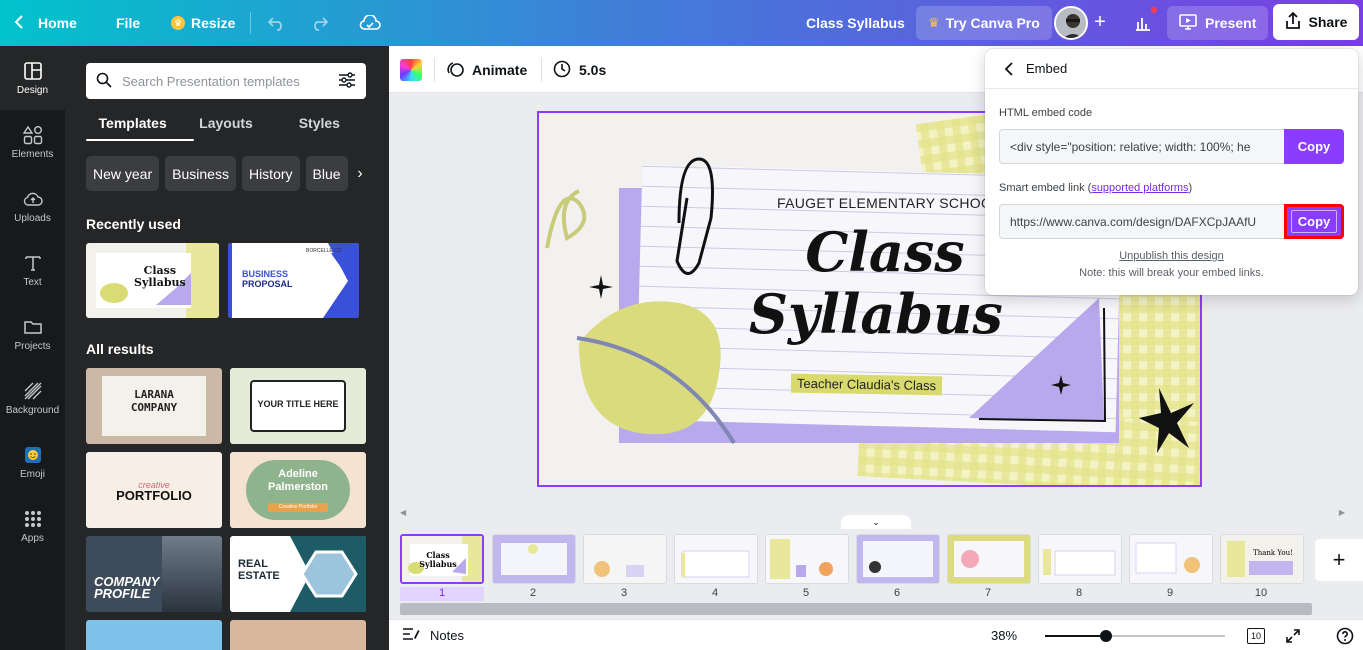 This screenshot has height=650, width=1363. What do you see at coordinates (200, 173) in the screenshot?
I see `chip-business: Business` at bounding box center [200, 173].